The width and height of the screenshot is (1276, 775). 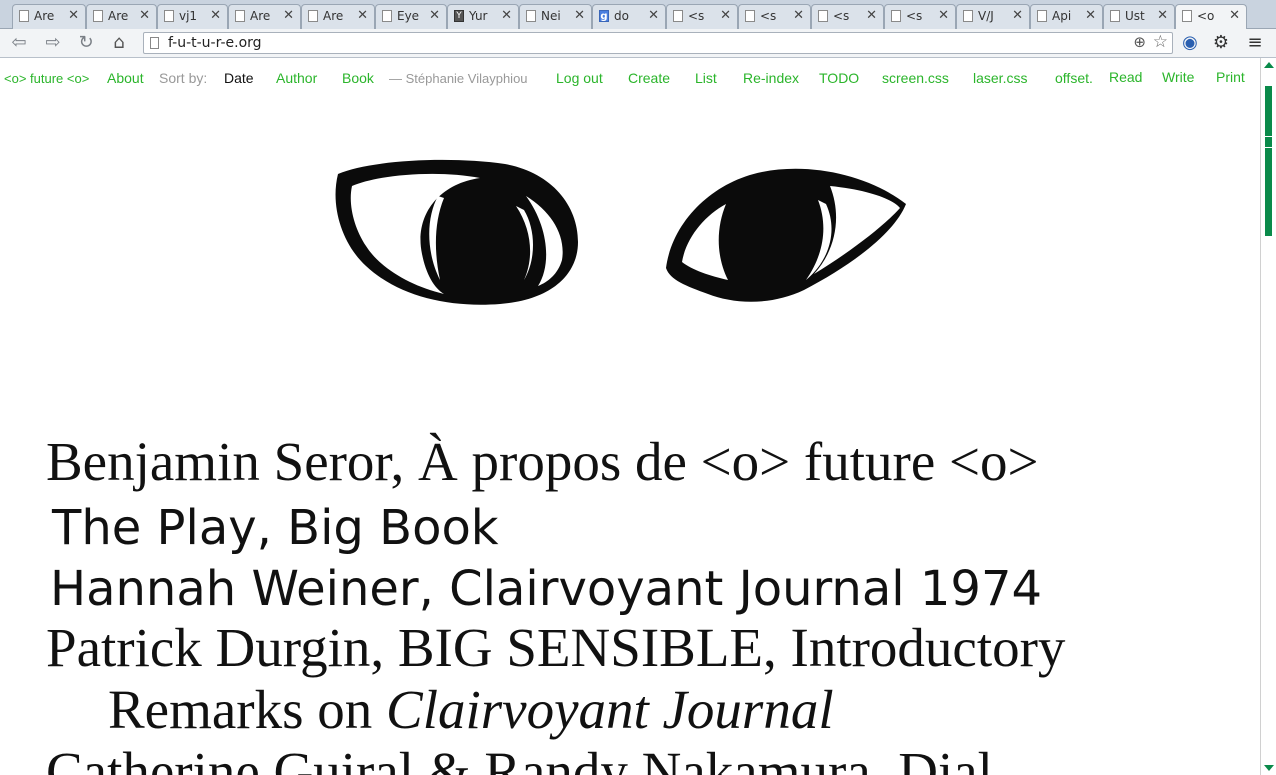 What do you see at coordinates (192, 16) in the screenshot?
I see `browser-tab: vj1 ✕` at bounding box center [192, 16].